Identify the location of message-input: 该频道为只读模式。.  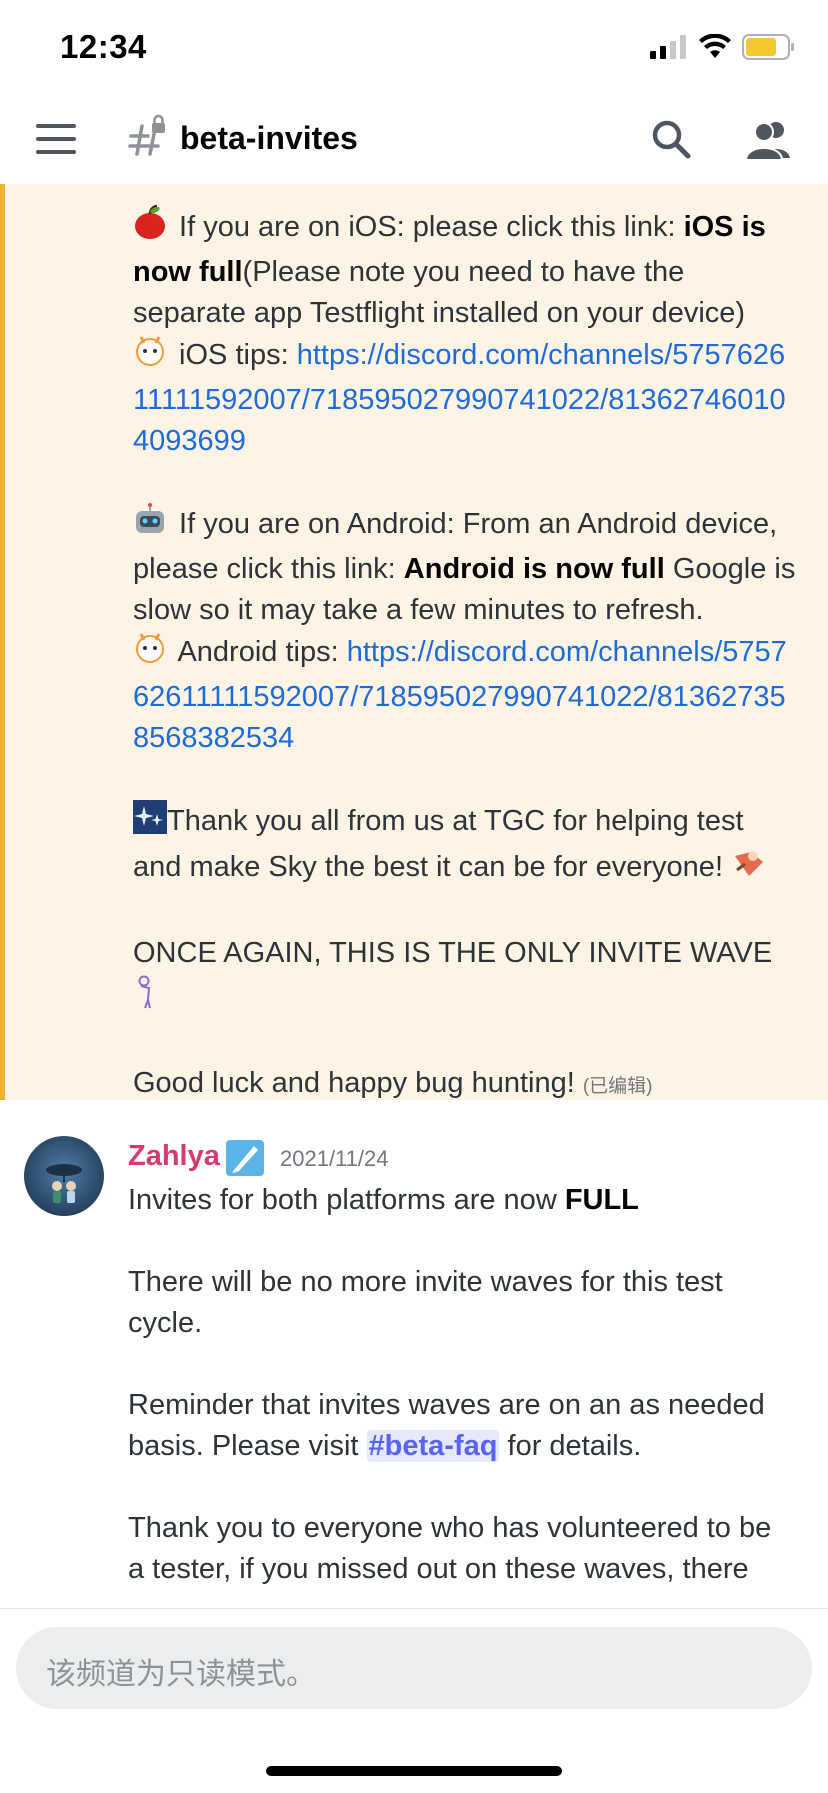
(414, 1668).